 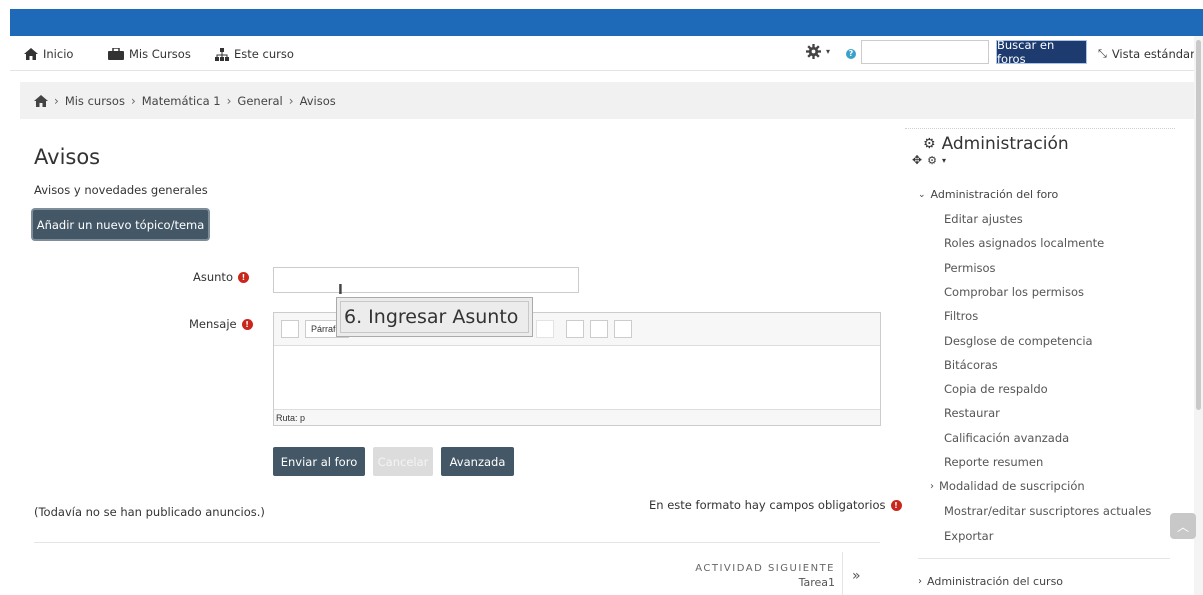 I want to click on admin-title-text: Administración, so click(x=1005, y=144).